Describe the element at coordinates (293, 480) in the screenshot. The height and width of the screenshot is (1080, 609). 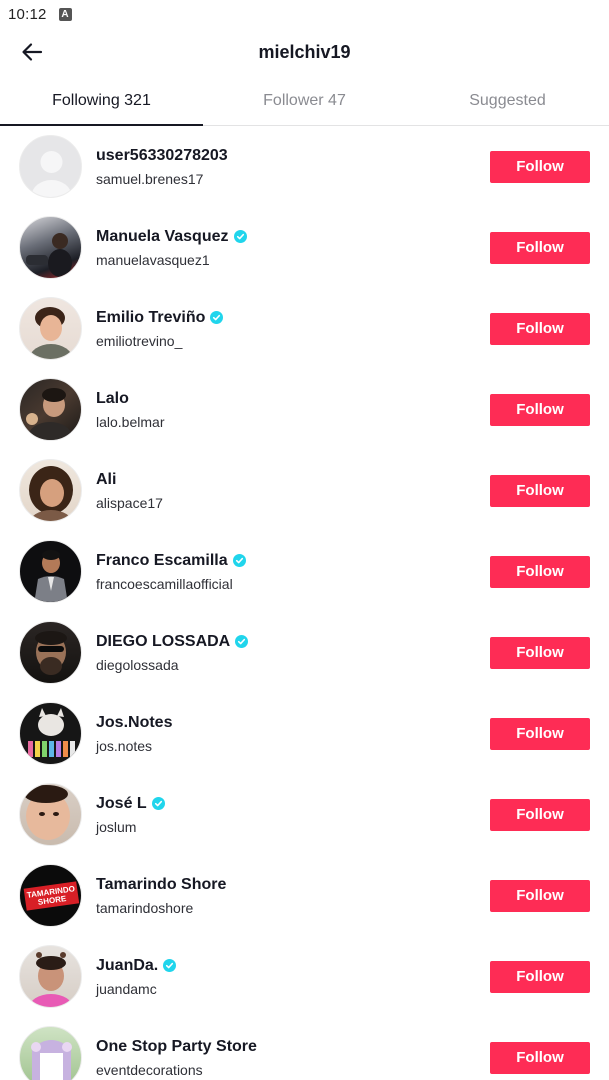
I see `name-line: Ali` at that location.